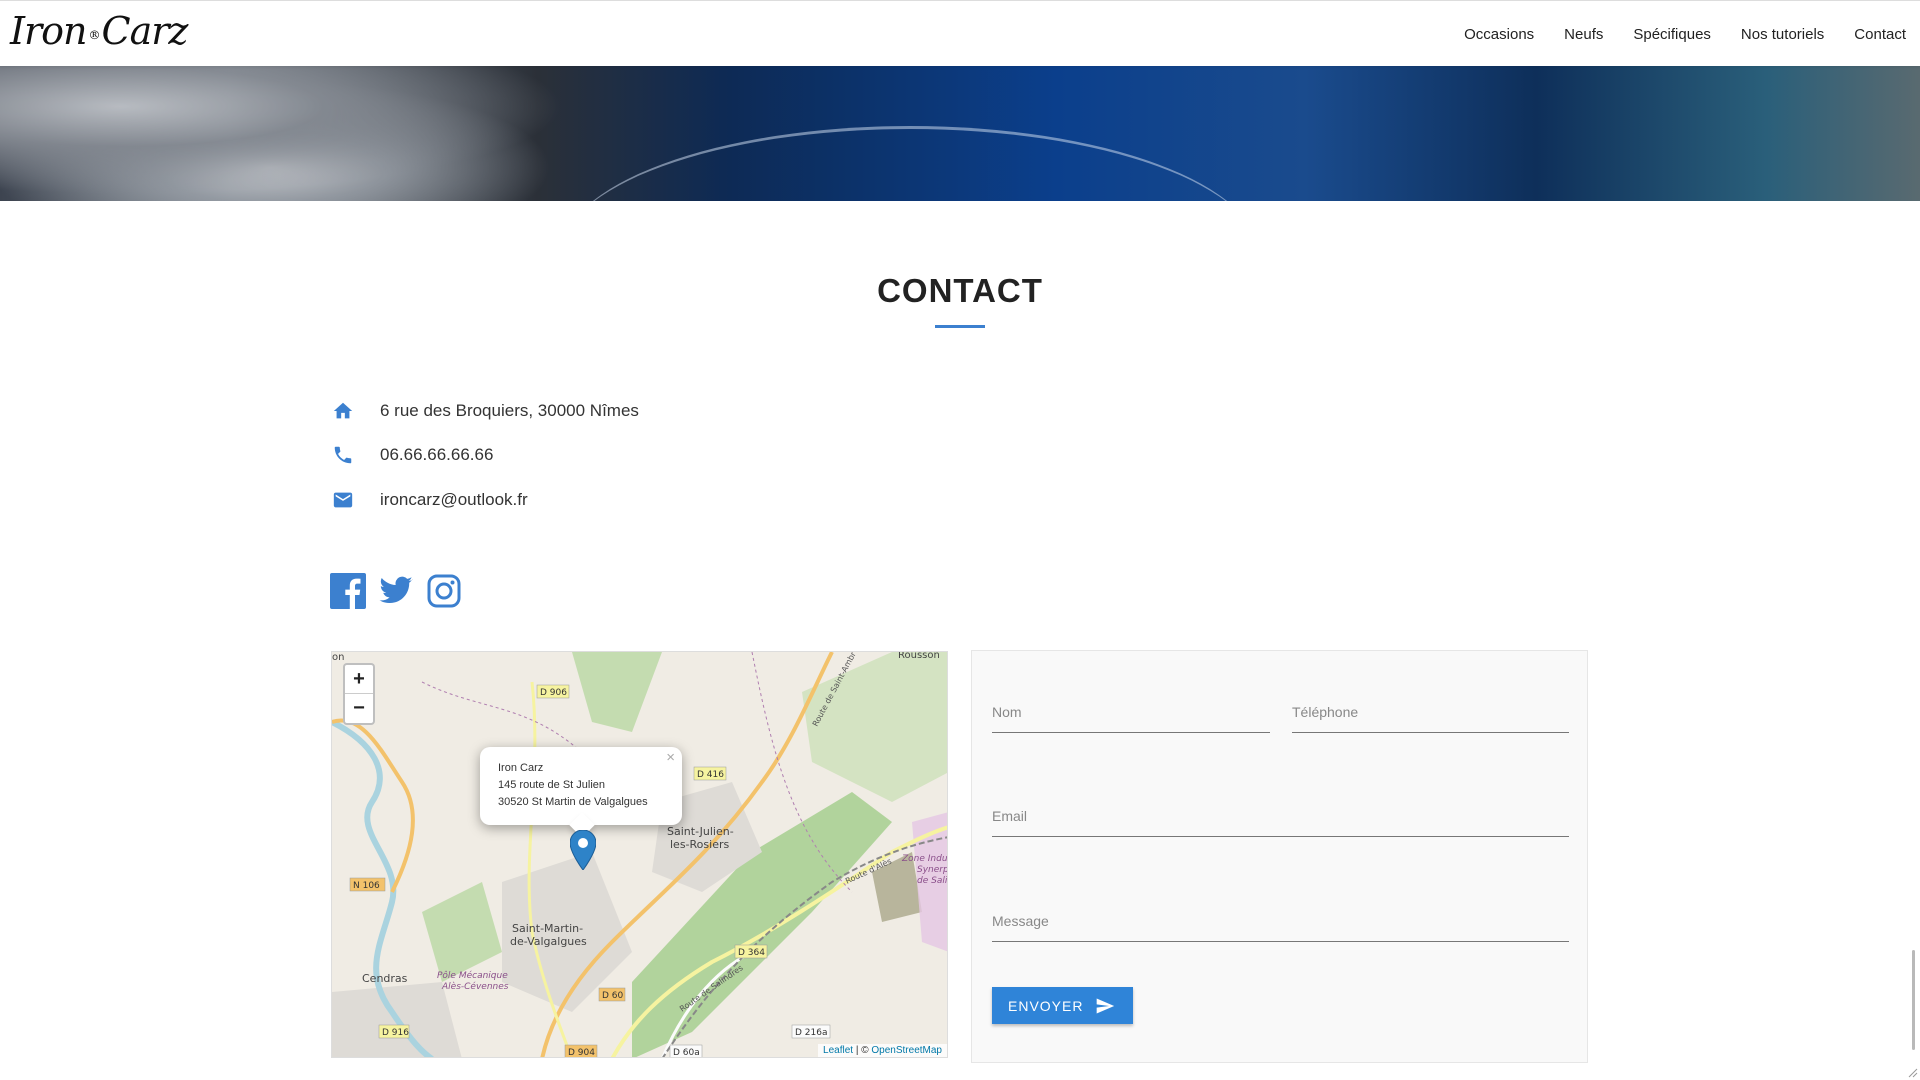  I want to click on envoyer-button: ENVOYER, so click(1062, 1005).